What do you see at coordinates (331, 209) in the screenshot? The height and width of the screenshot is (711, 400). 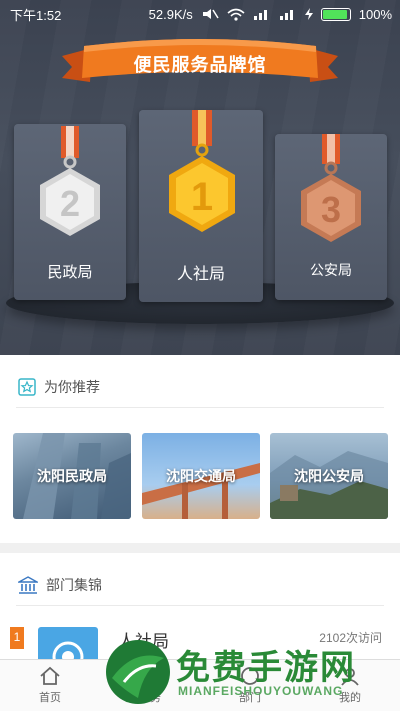 I see `medal-rank-number: 3` at bounding box center [331, 209].